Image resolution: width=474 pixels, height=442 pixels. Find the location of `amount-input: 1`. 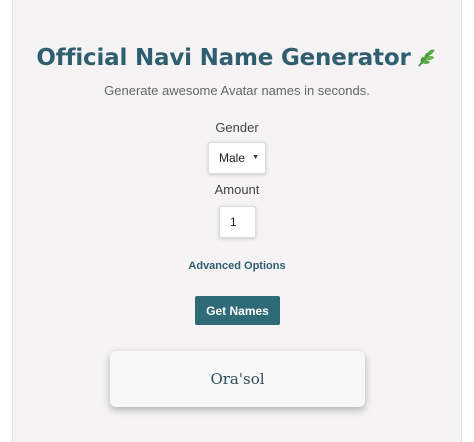

amount-input: 1 is located at coordinates (237, 222).